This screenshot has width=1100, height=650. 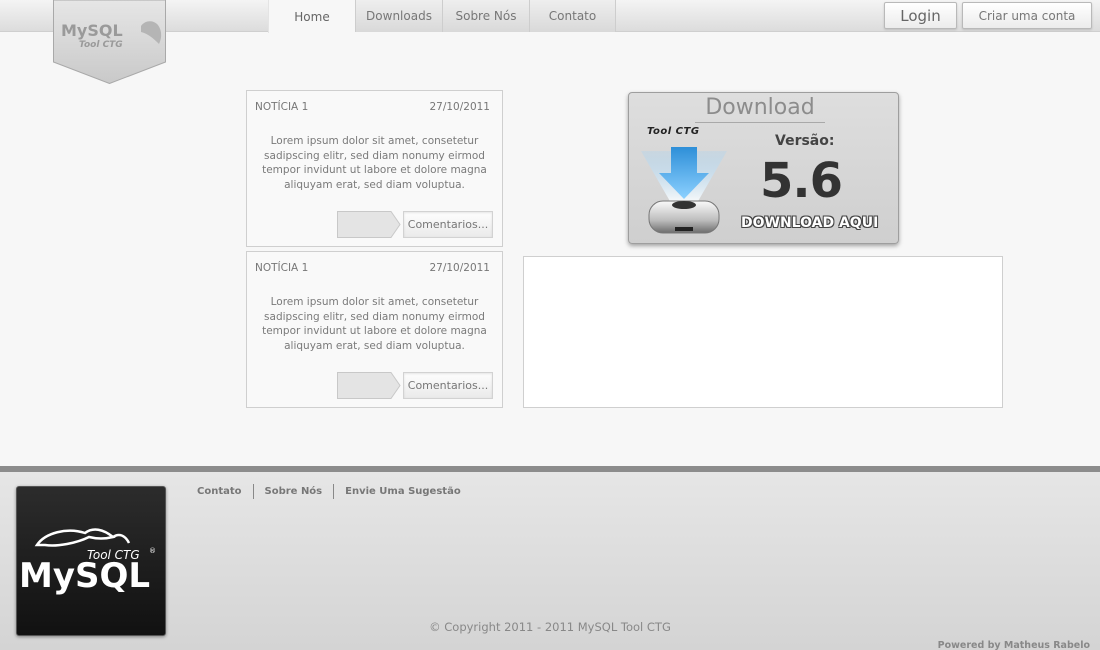 What do you see at coordinates (572, 16) in the screenshot?
I see `tab-contato: Contato` at bounding box center [572, 16].